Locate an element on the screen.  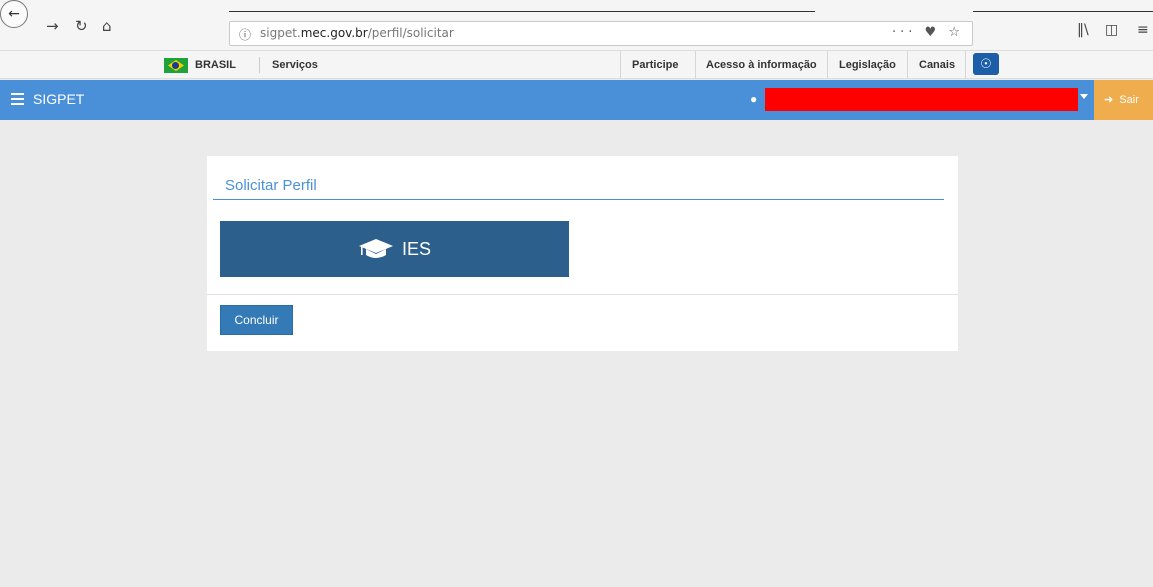
page-actions: ··· ♥ ☆ is located at coordinates (928, 32).